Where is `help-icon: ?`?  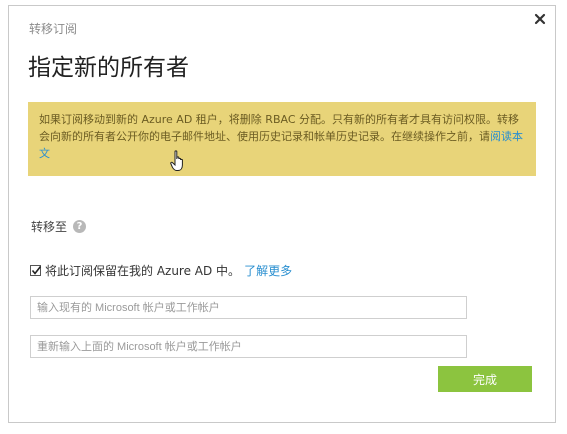
help-icon: ? is located at coordinates (80, 226).